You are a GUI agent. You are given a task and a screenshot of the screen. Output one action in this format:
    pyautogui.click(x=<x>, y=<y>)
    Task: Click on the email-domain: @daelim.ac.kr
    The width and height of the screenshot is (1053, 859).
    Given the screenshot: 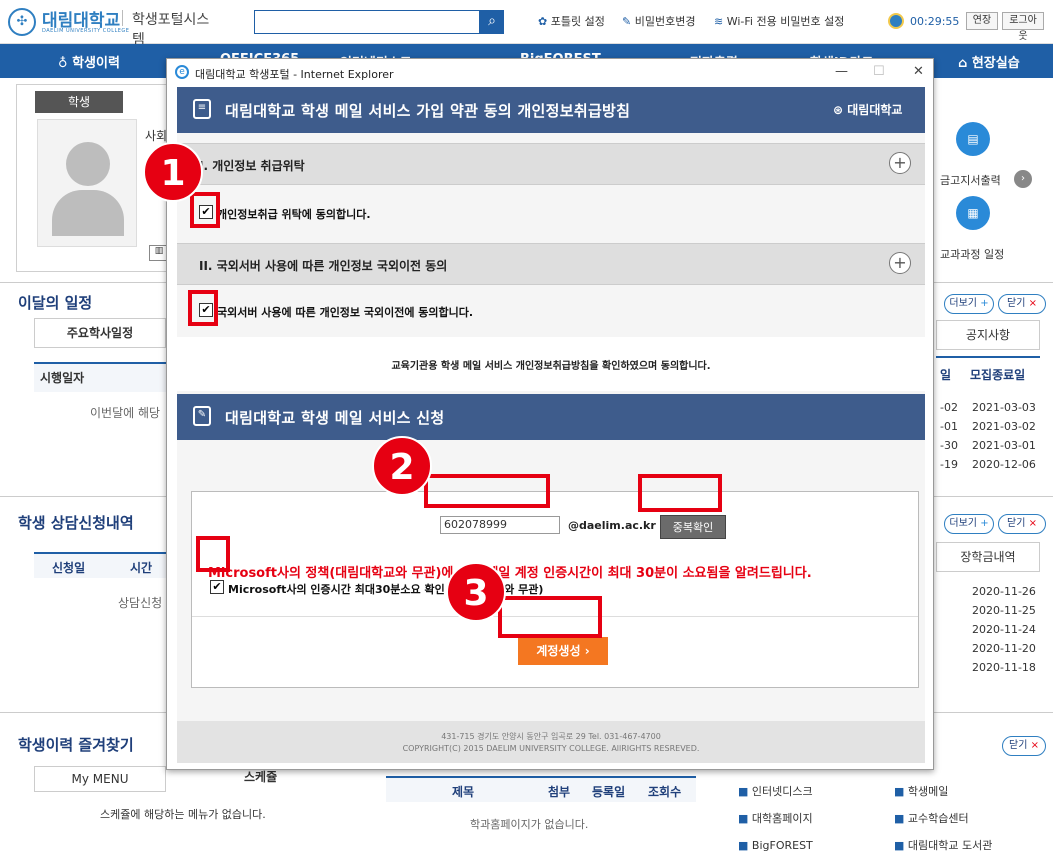 What is the action you would take?
    pyautogui.click(x=612, y=525)
    